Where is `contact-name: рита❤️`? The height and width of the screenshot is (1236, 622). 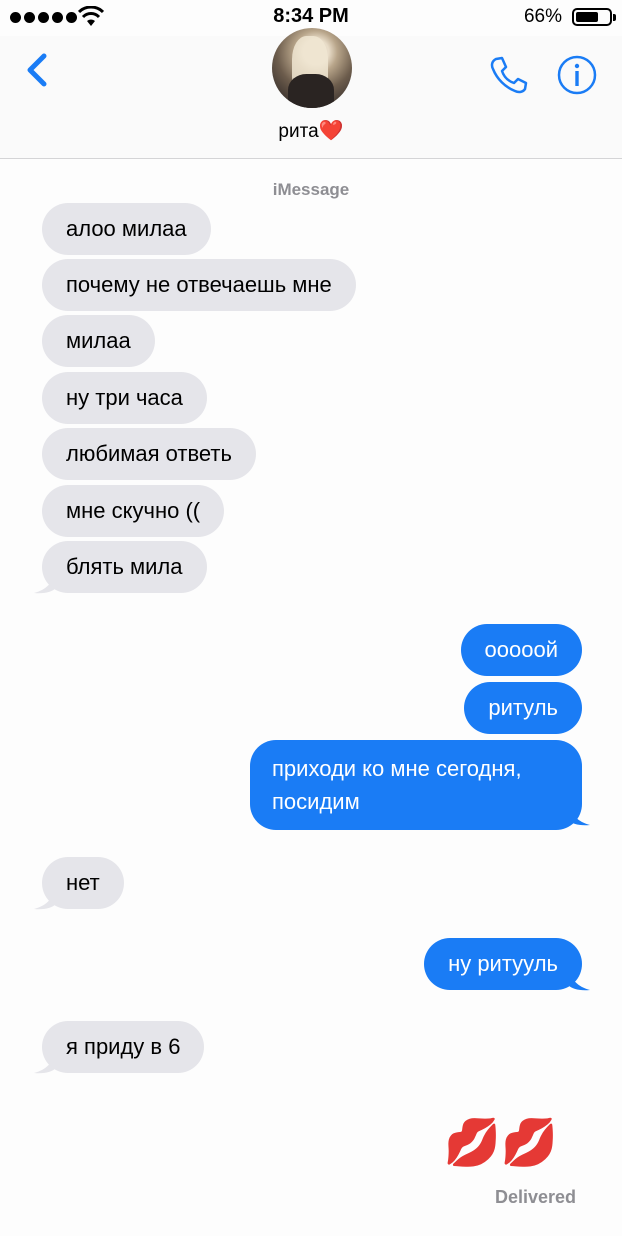
contact-name: рита❤️ is located at coordinates (311, 130).